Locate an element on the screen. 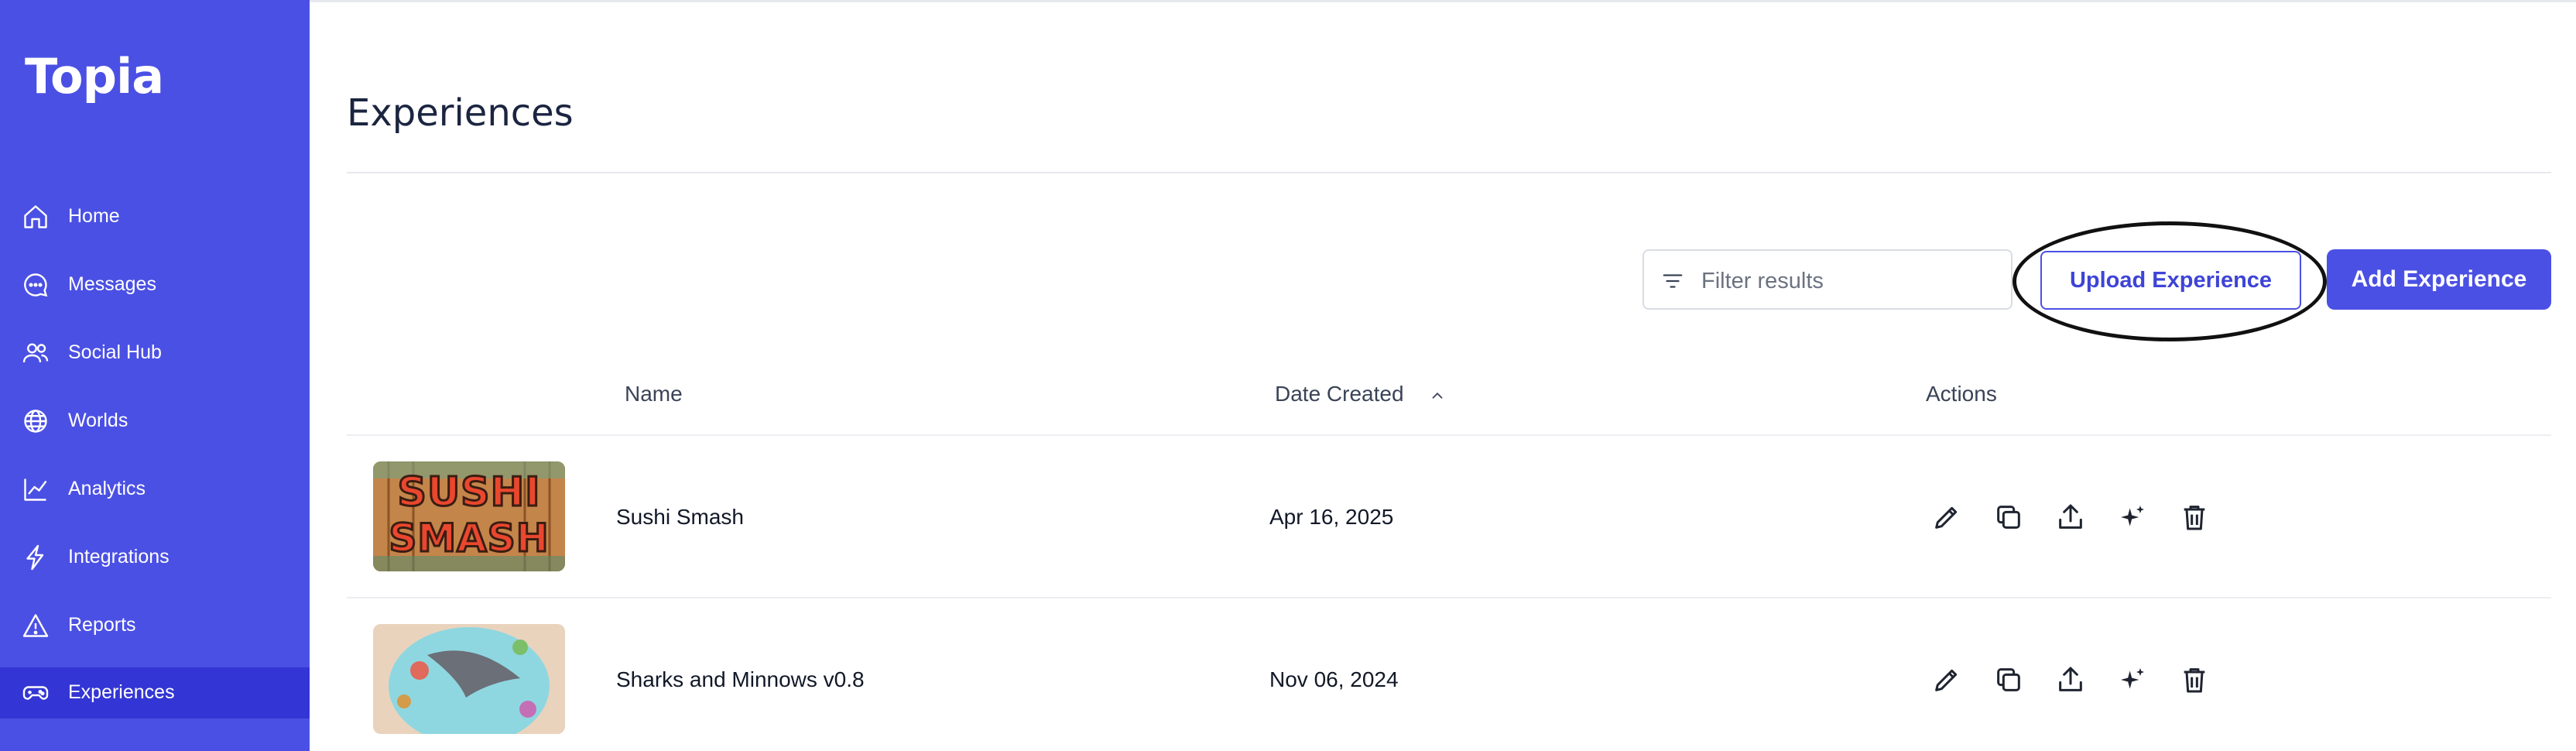 Image resolution: width=2576 pixels, height=751 pixels. users-icon is located at coordinates (35, 353).